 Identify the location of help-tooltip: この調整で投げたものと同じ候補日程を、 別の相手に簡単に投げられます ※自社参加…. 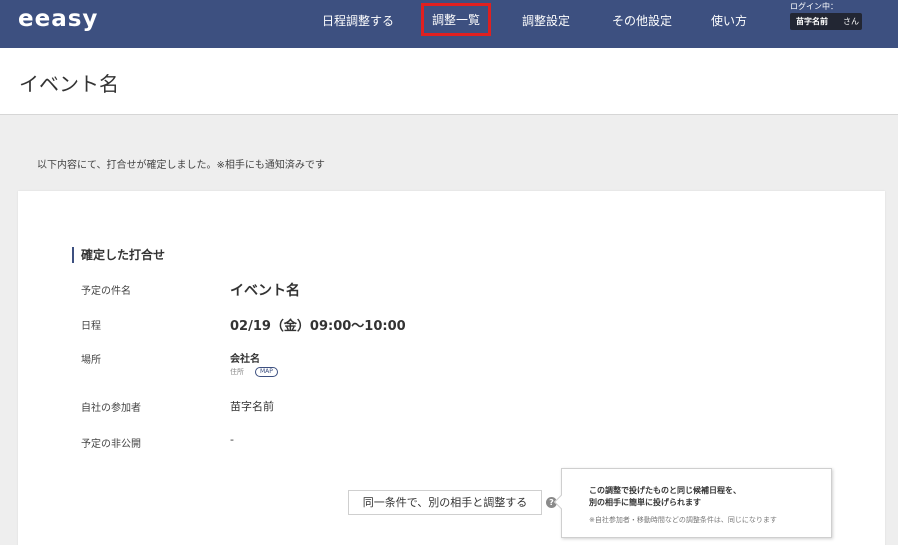
(692, 503).